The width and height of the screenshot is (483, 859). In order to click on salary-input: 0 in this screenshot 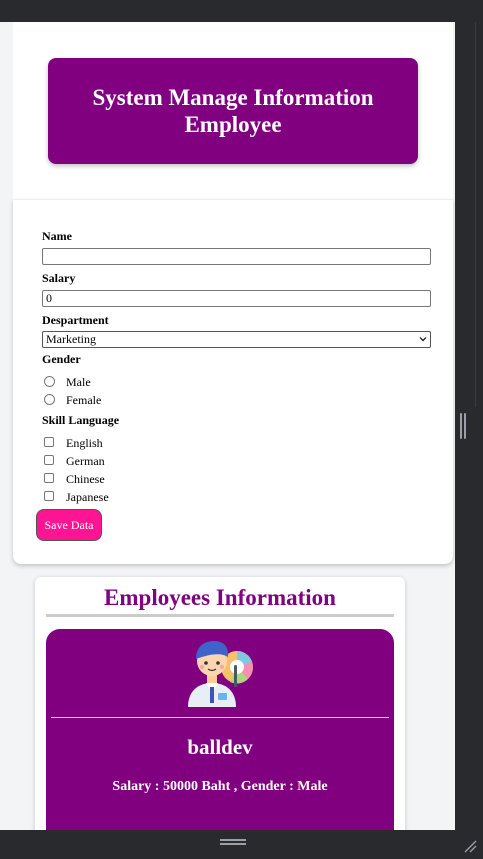, I will do `click(236, 298)`.